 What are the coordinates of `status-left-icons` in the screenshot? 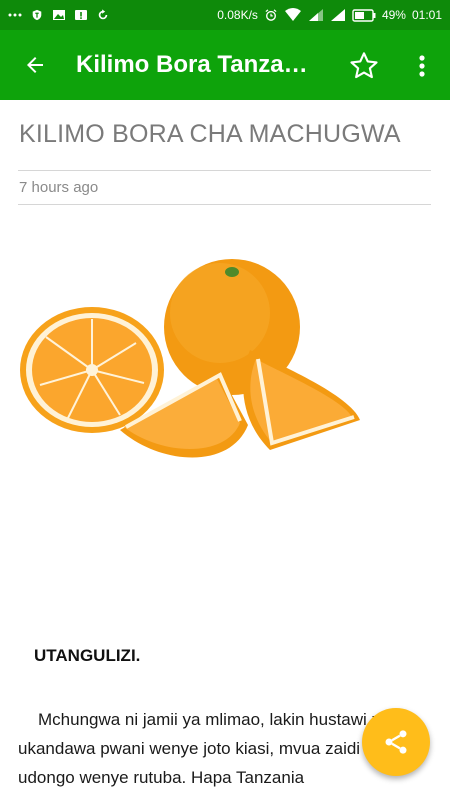 It's located at (59, 15).